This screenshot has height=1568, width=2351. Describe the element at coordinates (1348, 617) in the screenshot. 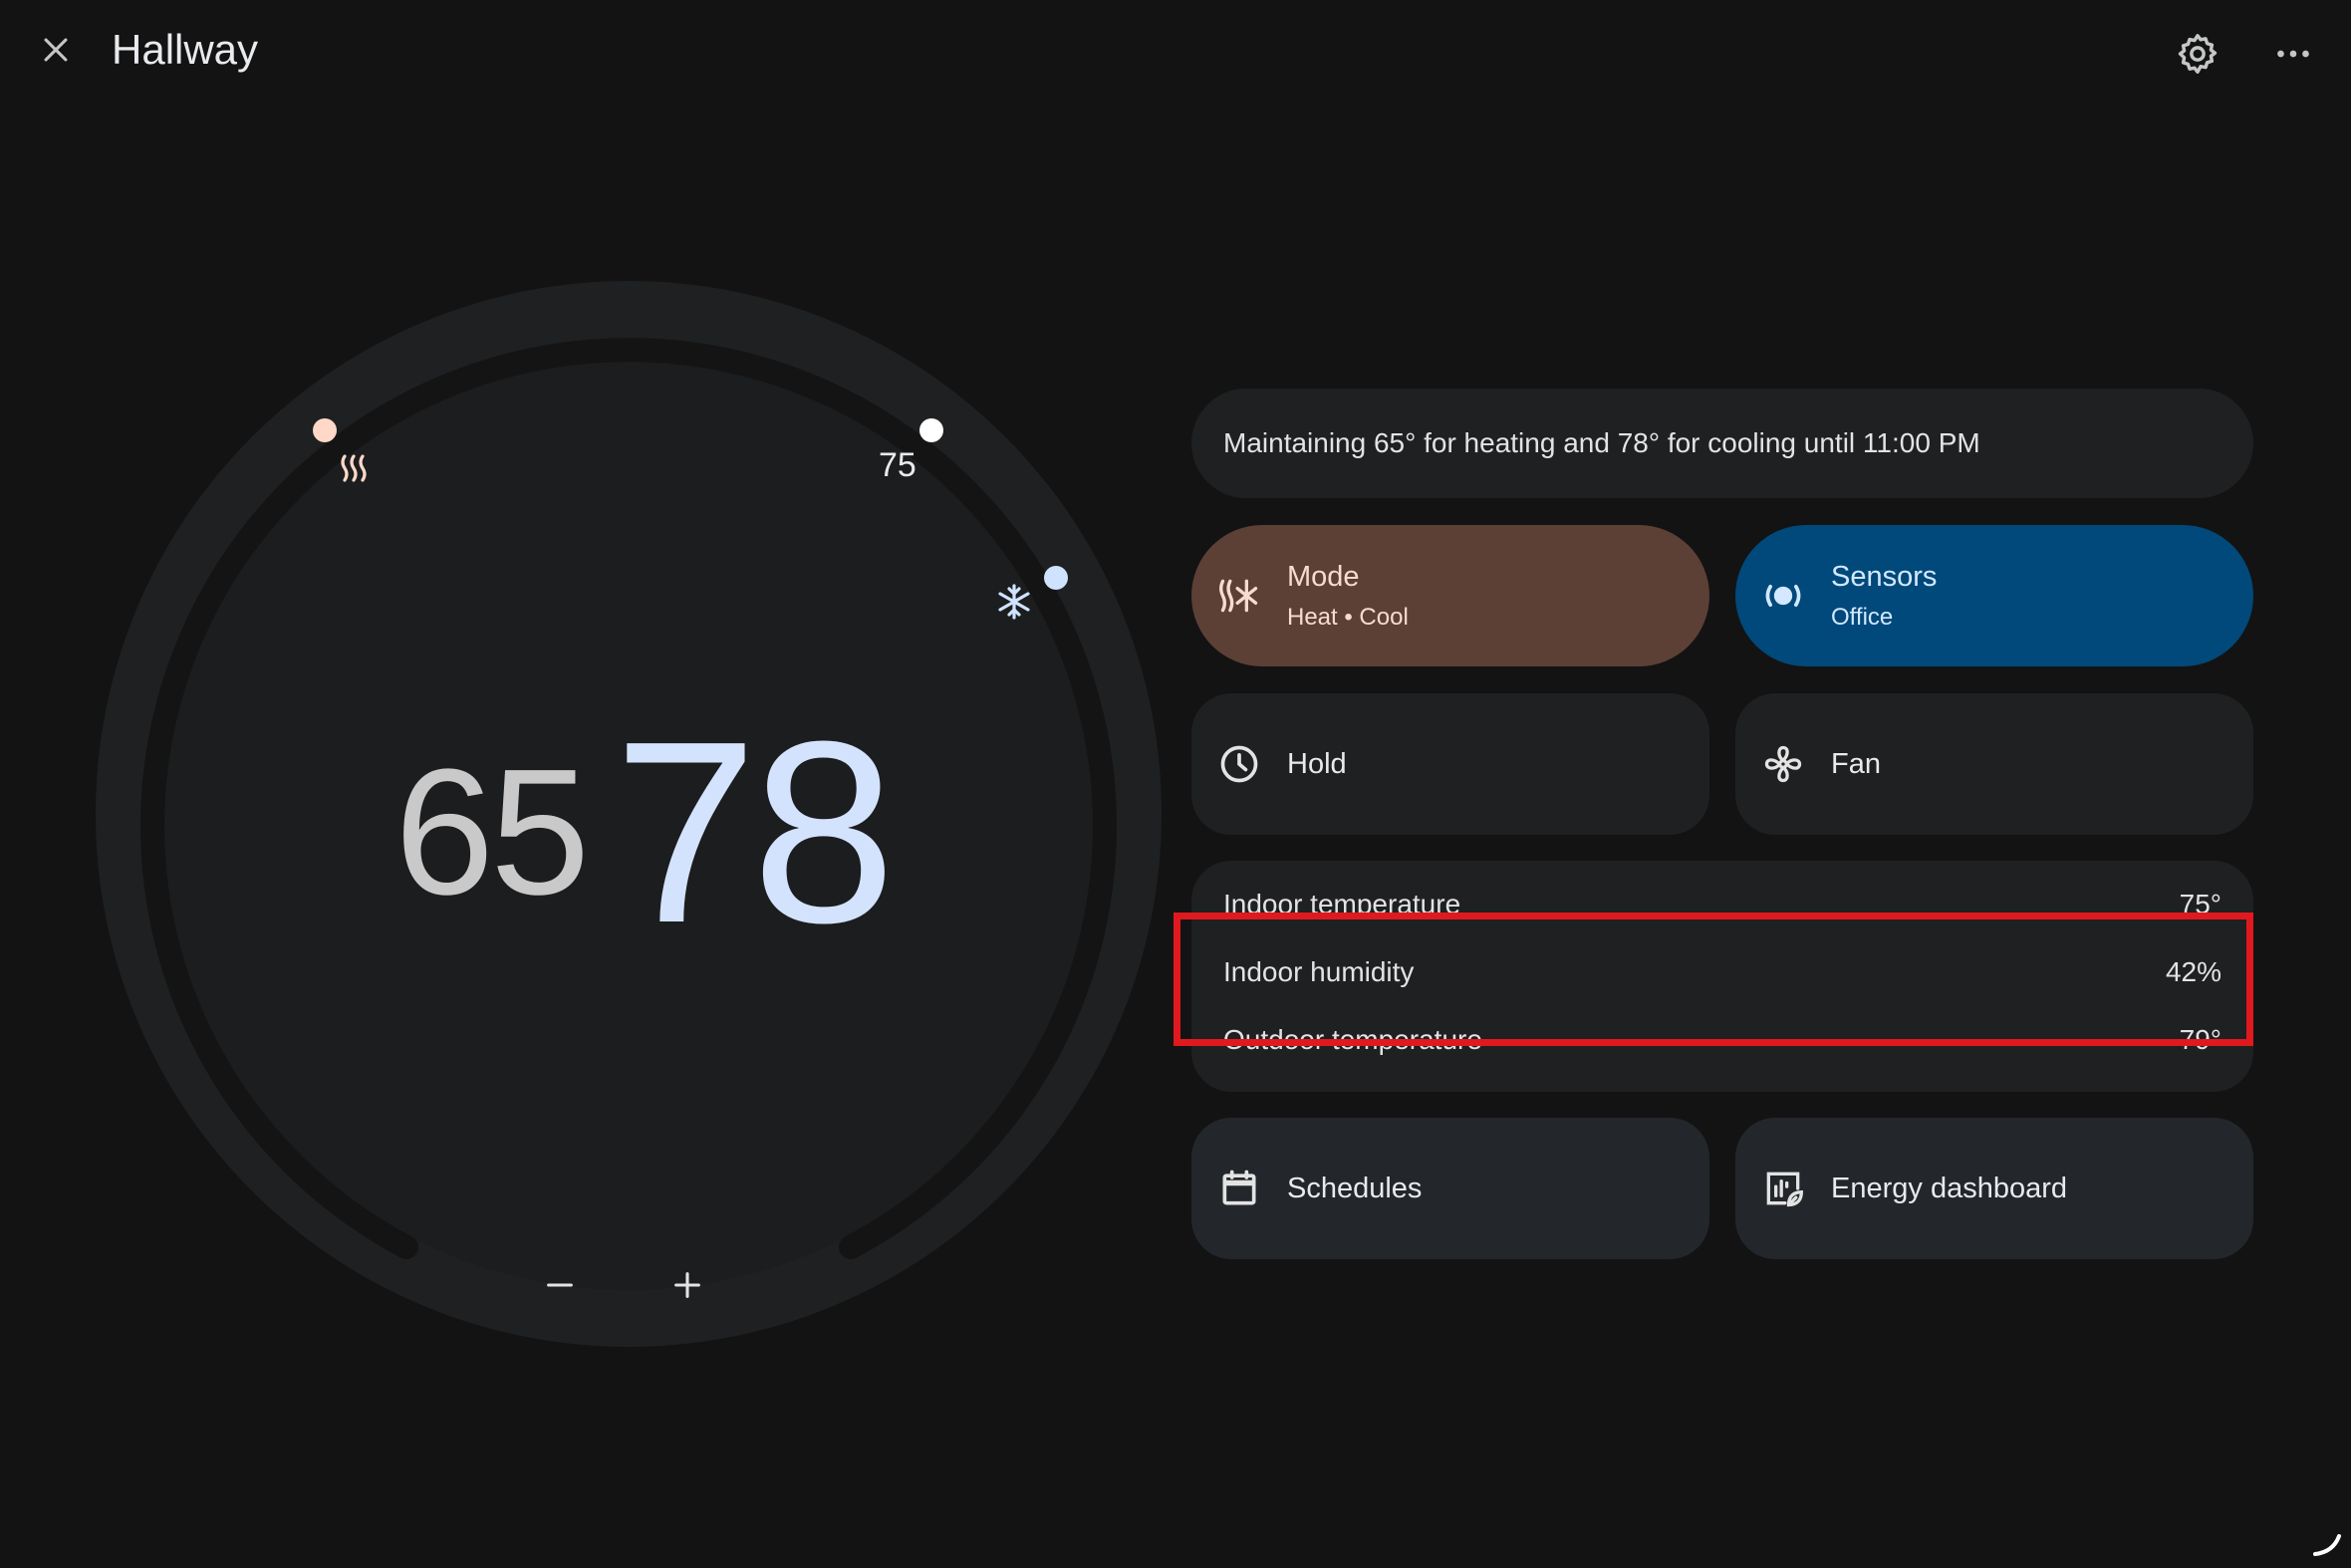

I see `mode-value: Heat • Cool` at that location.